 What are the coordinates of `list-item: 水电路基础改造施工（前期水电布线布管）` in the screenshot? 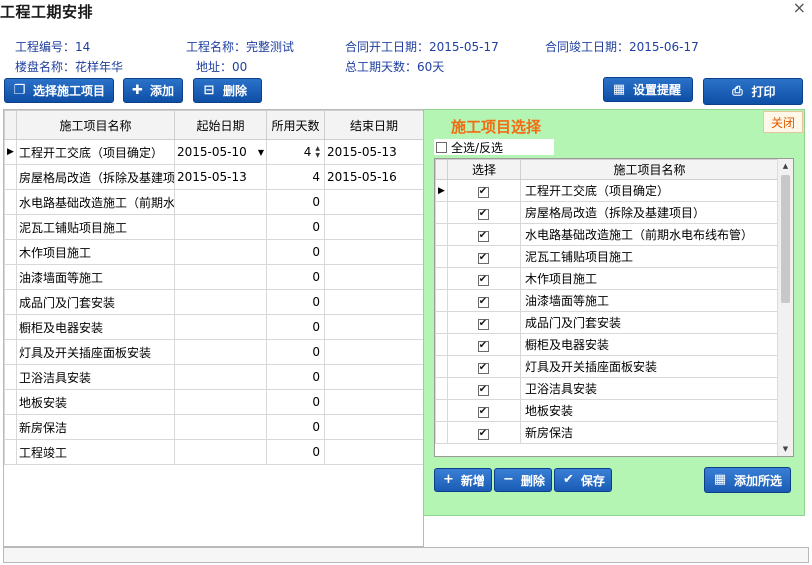 It's located at (607, 234).